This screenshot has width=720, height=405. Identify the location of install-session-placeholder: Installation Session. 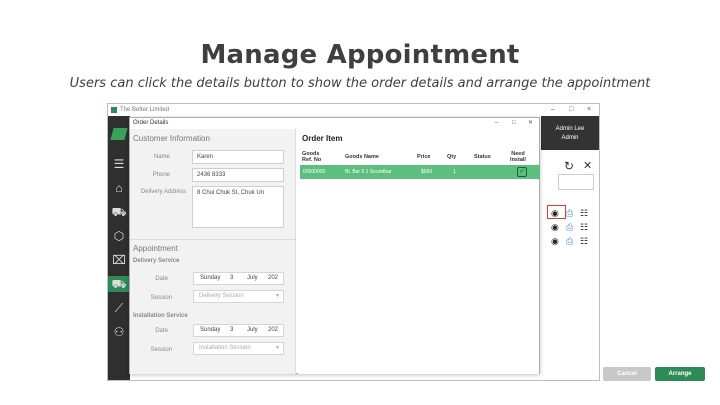
(225, 348).